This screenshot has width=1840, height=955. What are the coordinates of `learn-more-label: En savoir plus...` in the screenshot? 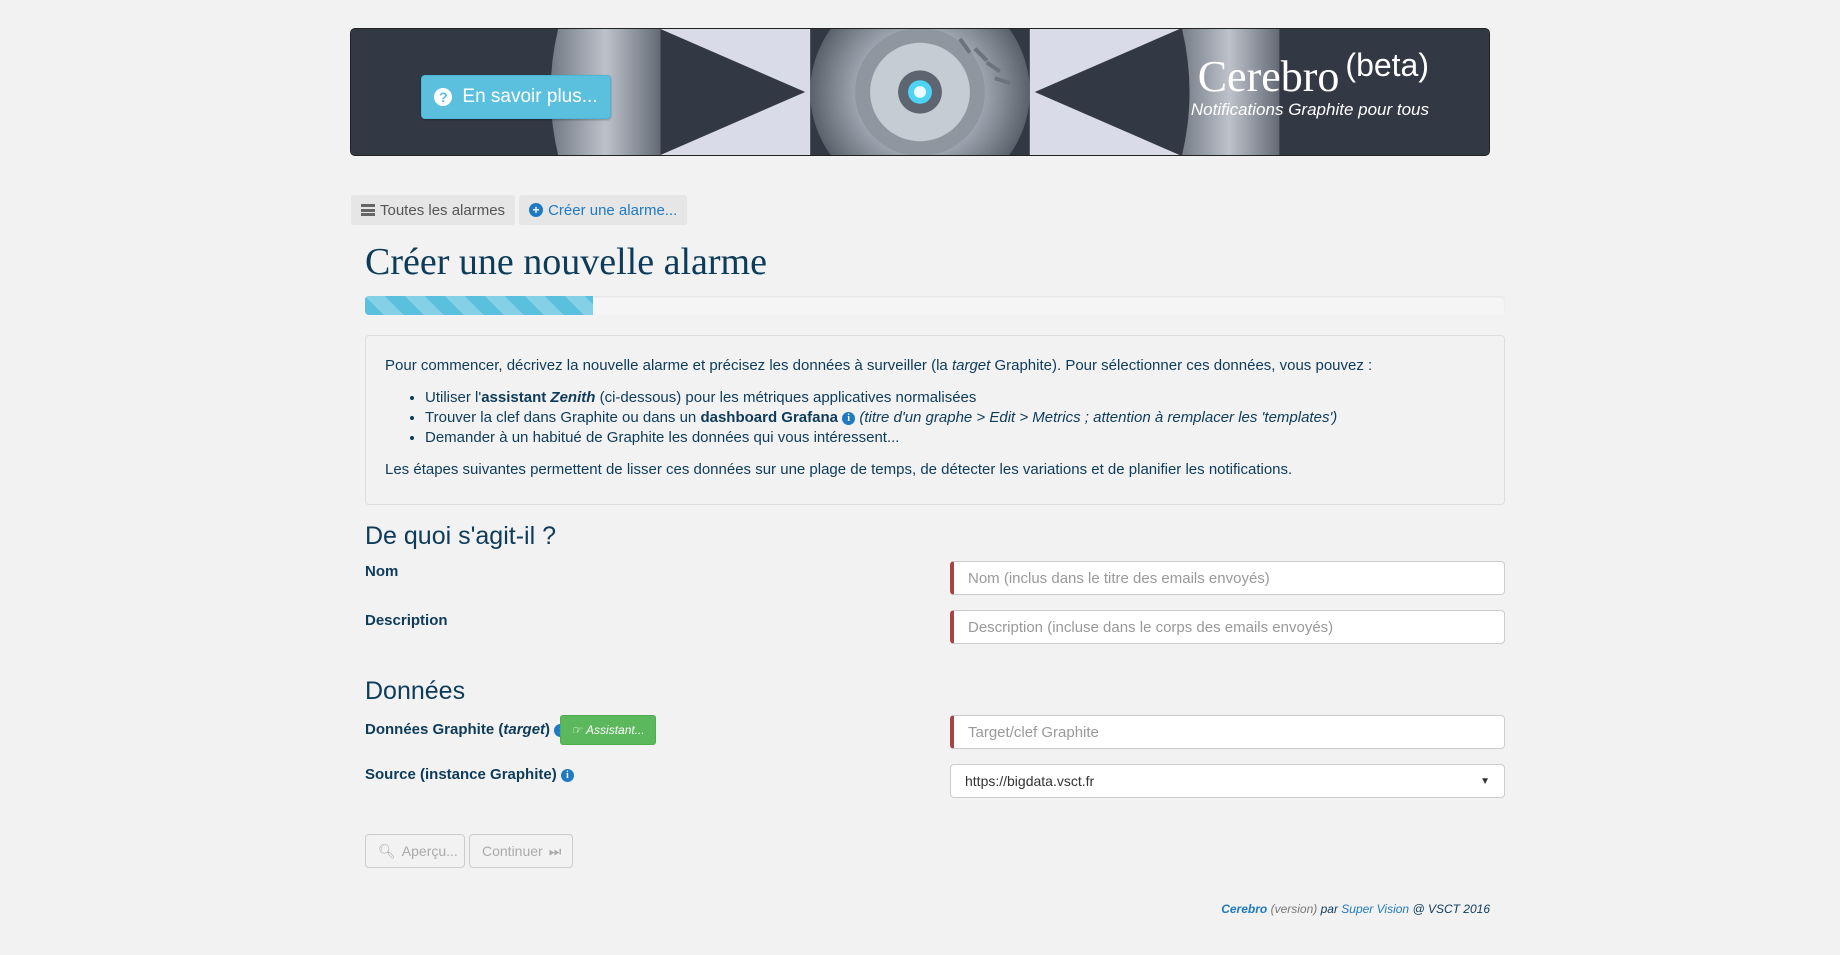 It's located at (530, 96).